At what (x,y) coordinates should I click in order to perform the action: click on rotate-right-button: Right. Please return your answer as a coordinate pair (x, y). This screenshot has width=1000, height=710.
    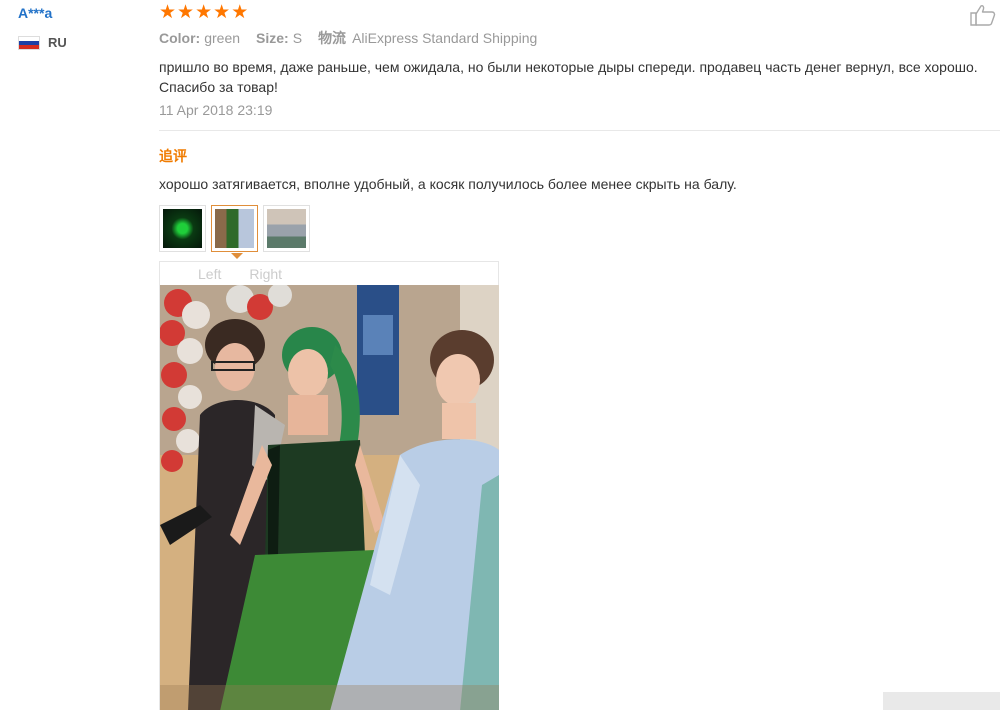
    Looking at the image, I should click on (265, 274).